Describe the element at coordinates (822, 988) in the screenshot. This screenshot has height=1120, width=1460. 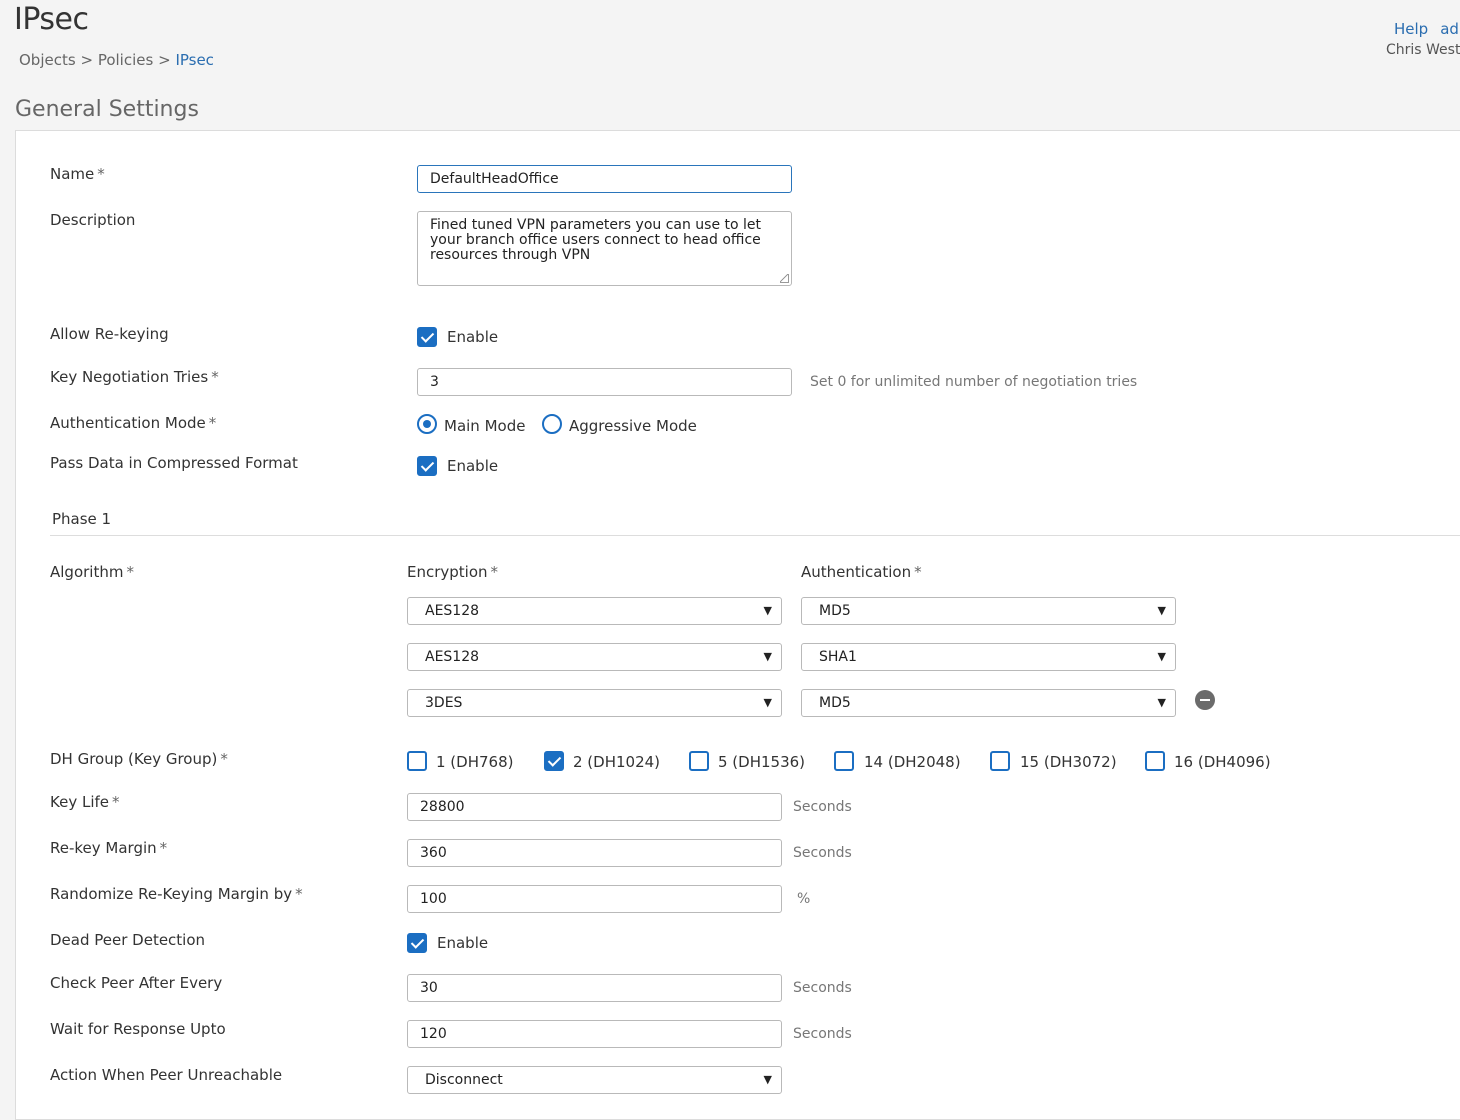
I see `check-peer-unit: Seconds` at that location.